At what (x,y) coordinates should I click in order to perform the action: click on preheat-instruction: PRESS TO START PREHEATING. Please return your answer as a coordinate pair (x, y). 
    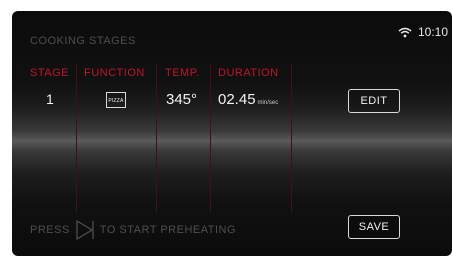
    Looking at the image, I should click on (133, 230).